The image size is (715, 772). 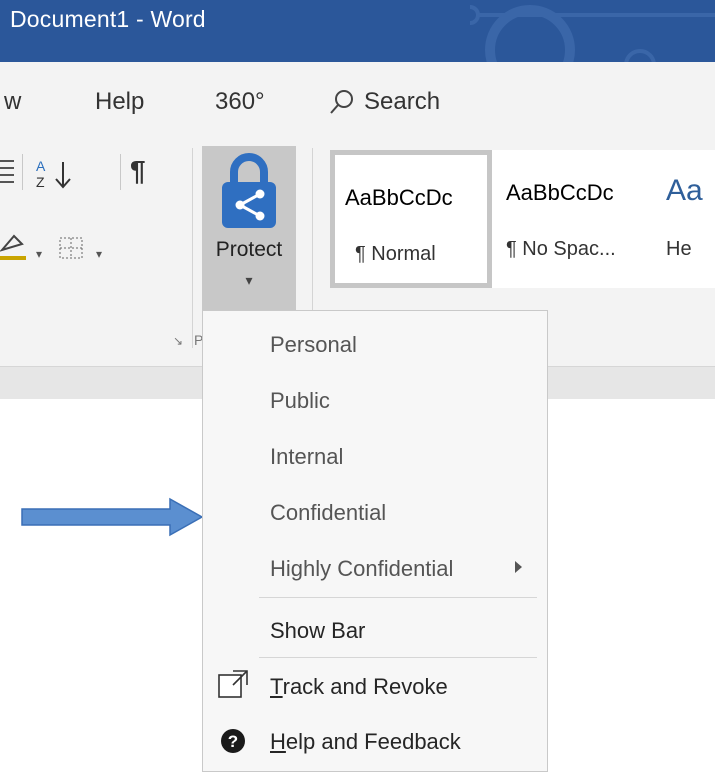 What do you see at coordinates (679, 249) in the screenshot?
I see `style-name: He` at bounding box center [679, 249].